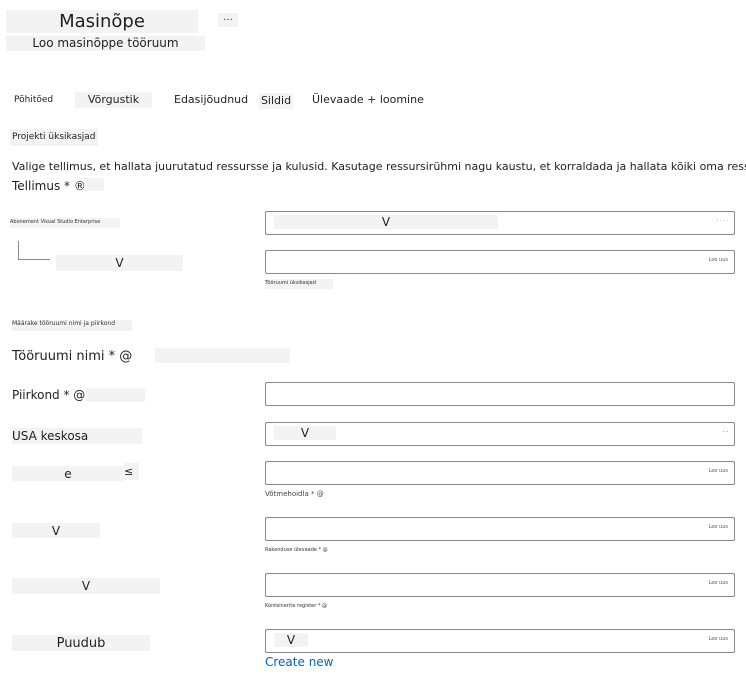 This screenshot has width=746, height=677. I want to click on workspace-name-label: Tööruumi nimi * @, so click(72, 356).